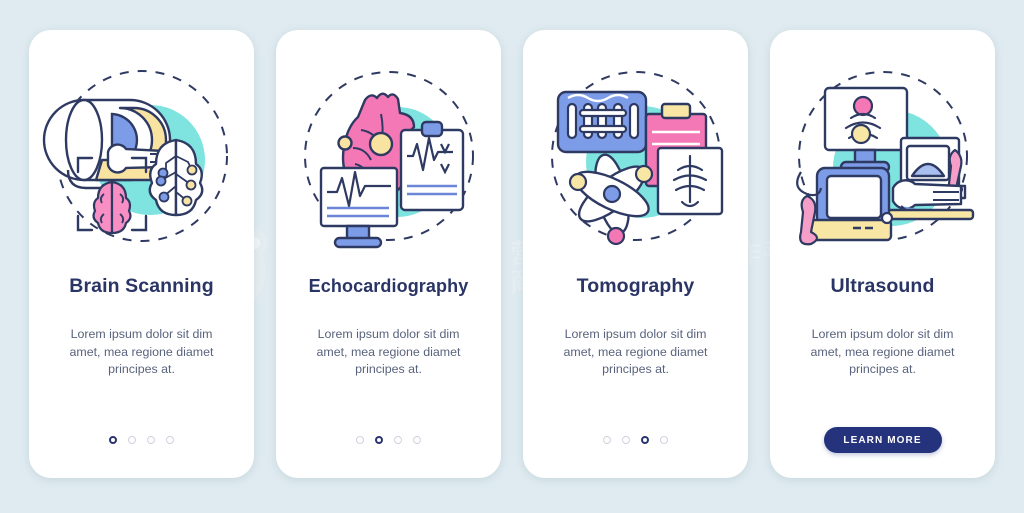 This screenshot has height=513, width=1024. Describe the element at coordinates (389, 158) in the screenshot. I see `echocardiography-illustration` at that location.